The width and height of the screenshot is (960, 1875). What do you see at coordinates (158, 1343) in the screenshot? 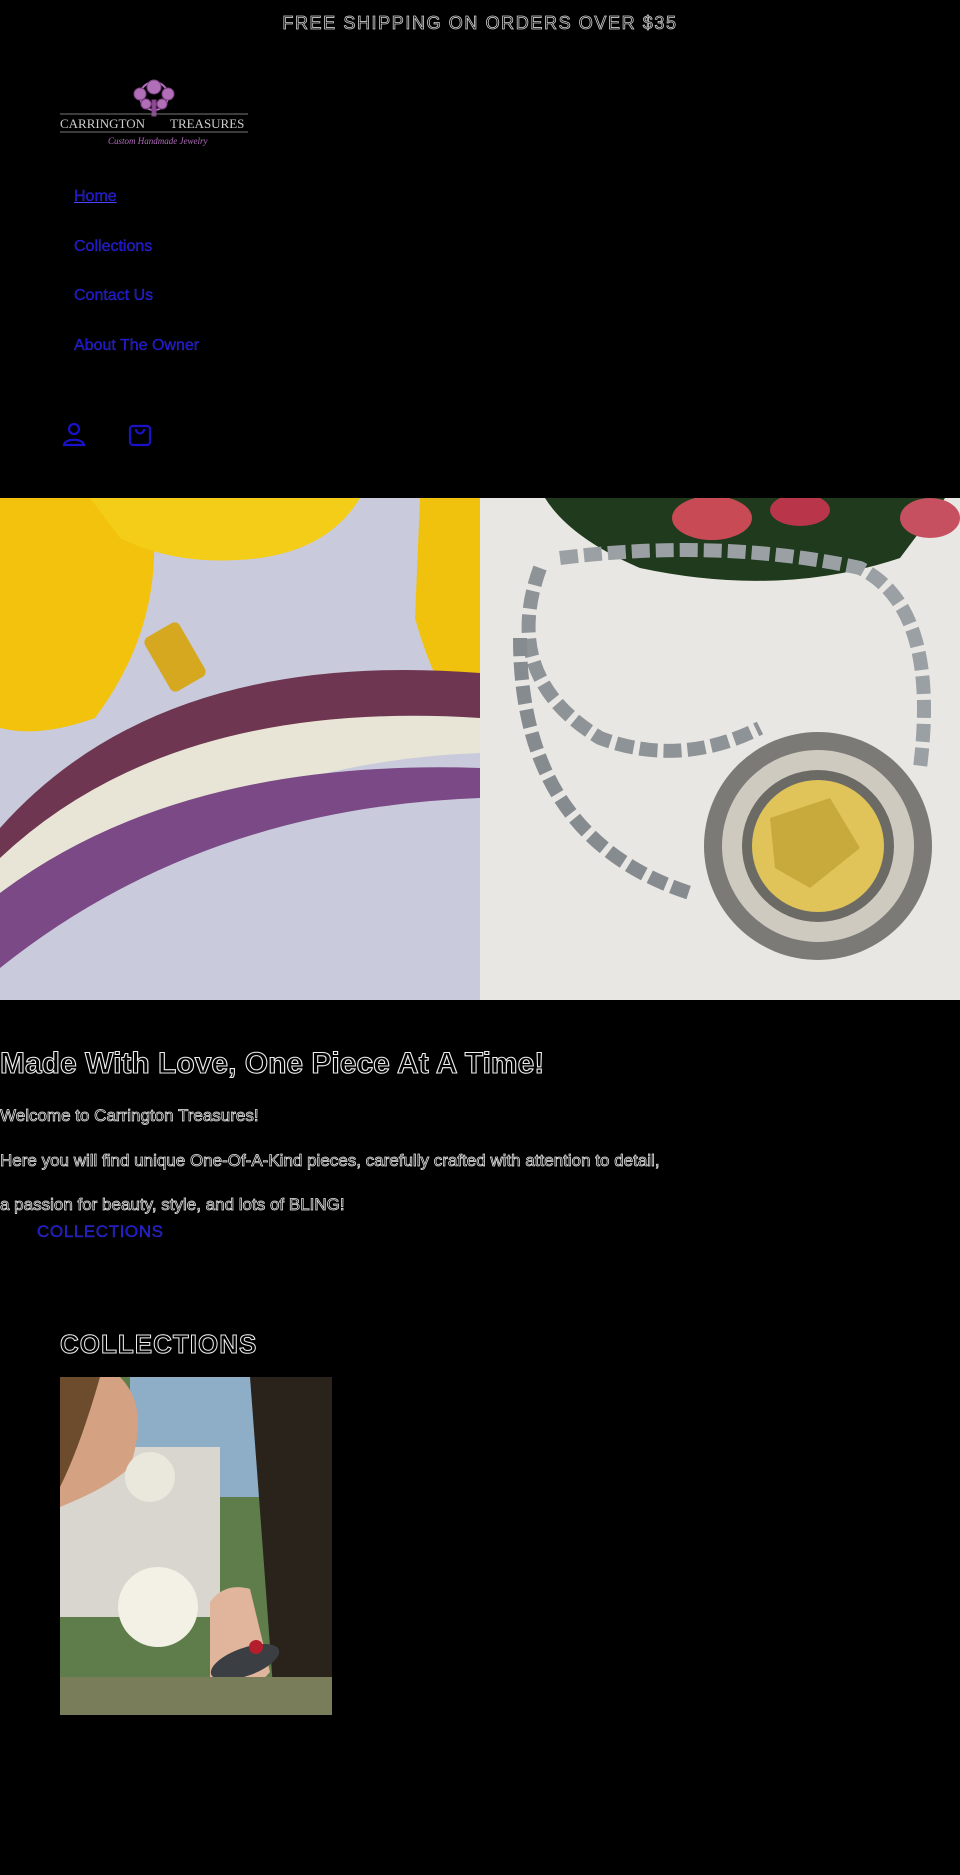
I see `collections-section-title: COLLECTIONS` at bounding box center [158, 1343].